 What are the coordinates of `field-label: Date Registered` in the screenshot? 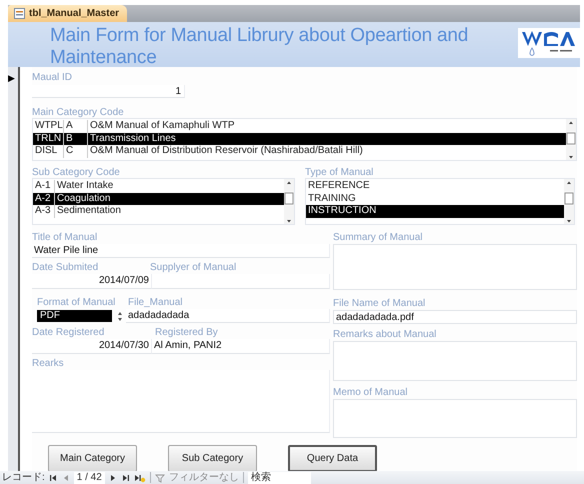 It's located at (69, 333).